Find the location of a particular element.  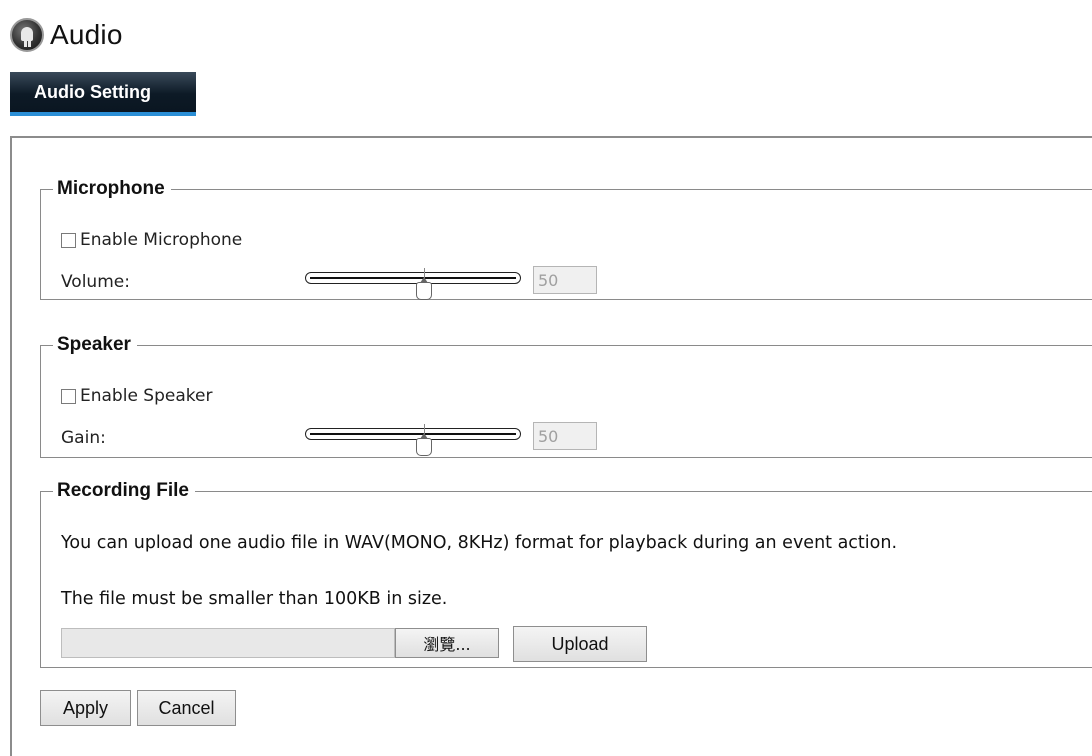

tab-audio-setting: Audio Setting is located at coordinates (103, 94).